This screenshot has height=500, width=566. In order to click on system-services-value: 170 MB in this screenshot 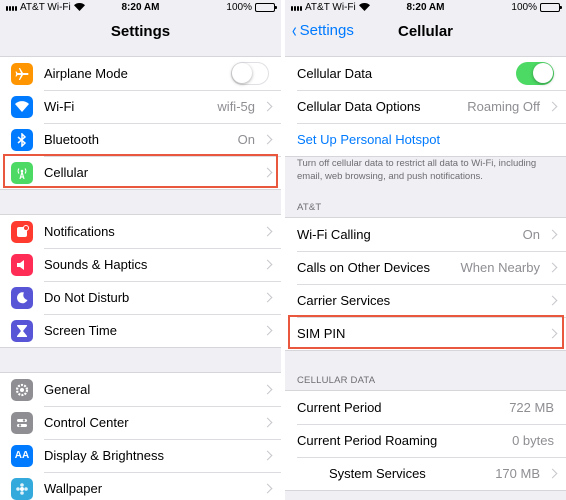, I will do `click(517, 473)`.